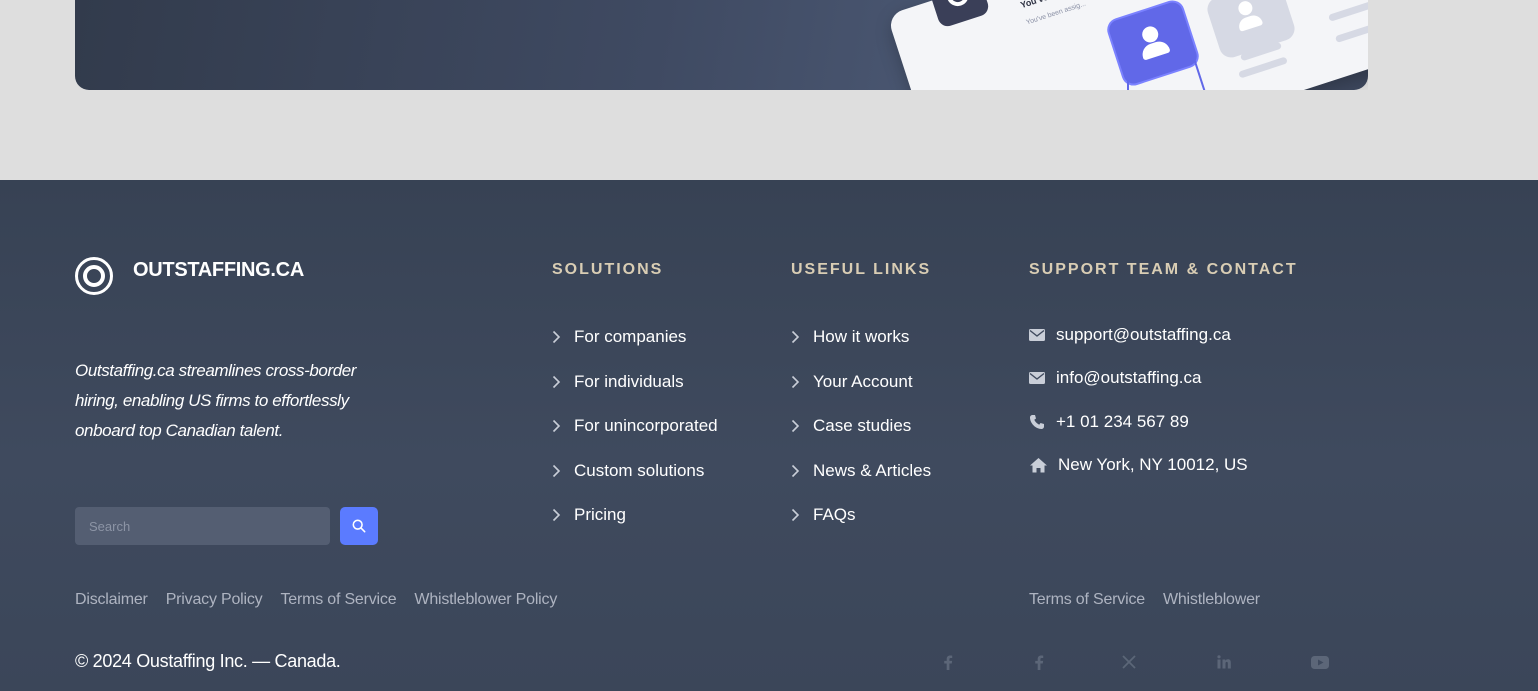  I want to click on contact-text: +1 01 234 567 89, so click(1122, 421).